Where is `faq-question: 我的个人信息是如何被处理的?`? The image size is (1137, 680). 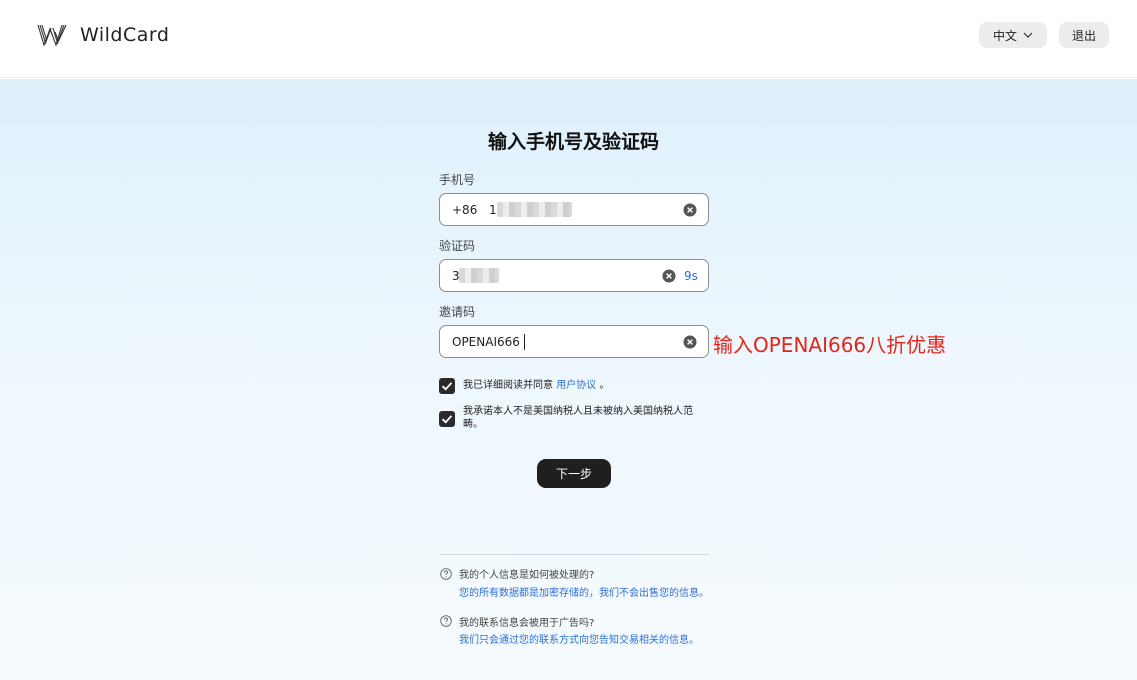 faq-question: 我的个人信息是如何被处理的? is located at coordinates (527, 575).